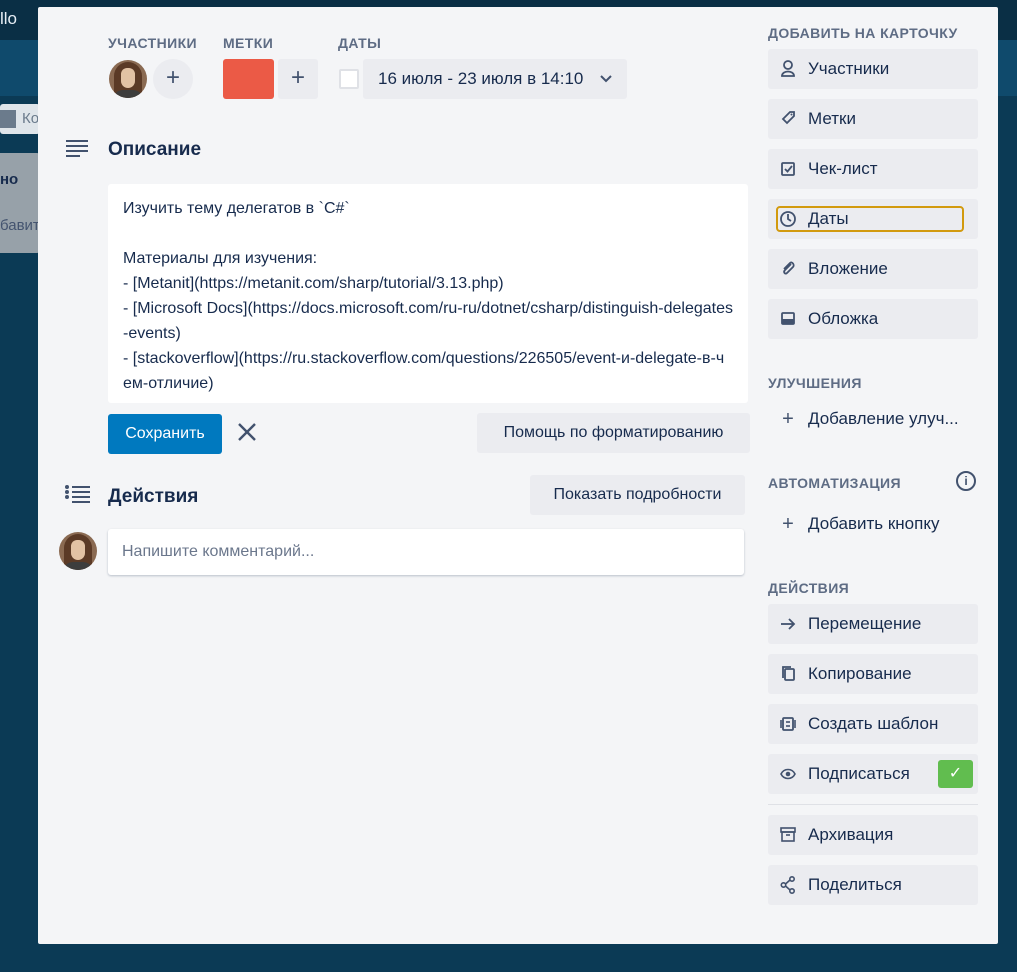  I want to click on board-name-button: Ко, so click(20, 119).